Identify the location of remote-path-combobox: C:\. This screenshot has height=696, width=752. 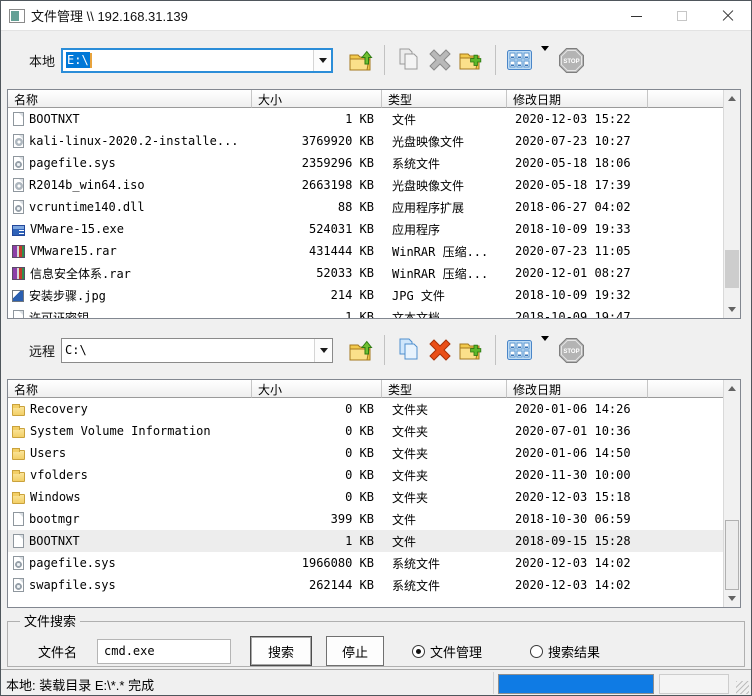
(197, 350).